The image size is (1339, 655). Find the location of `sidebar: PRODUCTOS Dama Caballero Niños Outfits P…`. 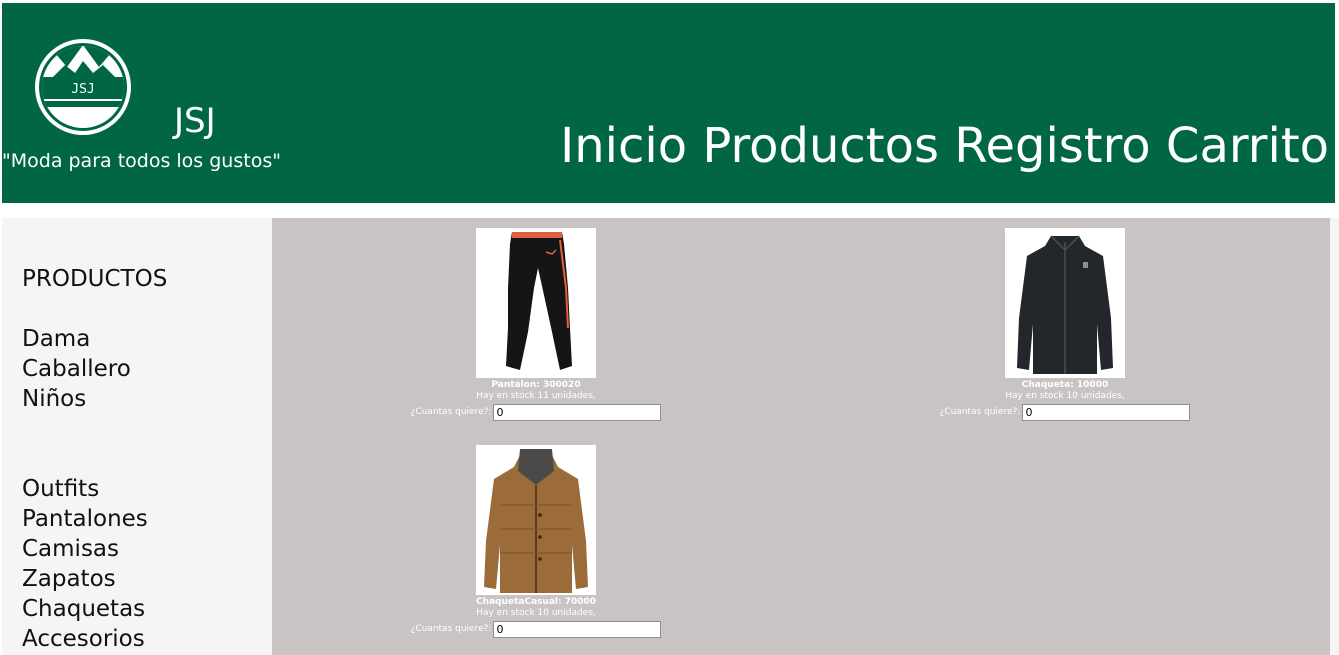

sidebar: PRODUCTOS Dama Caballero Niños Outfits P… is located at coordinates (137, 436).